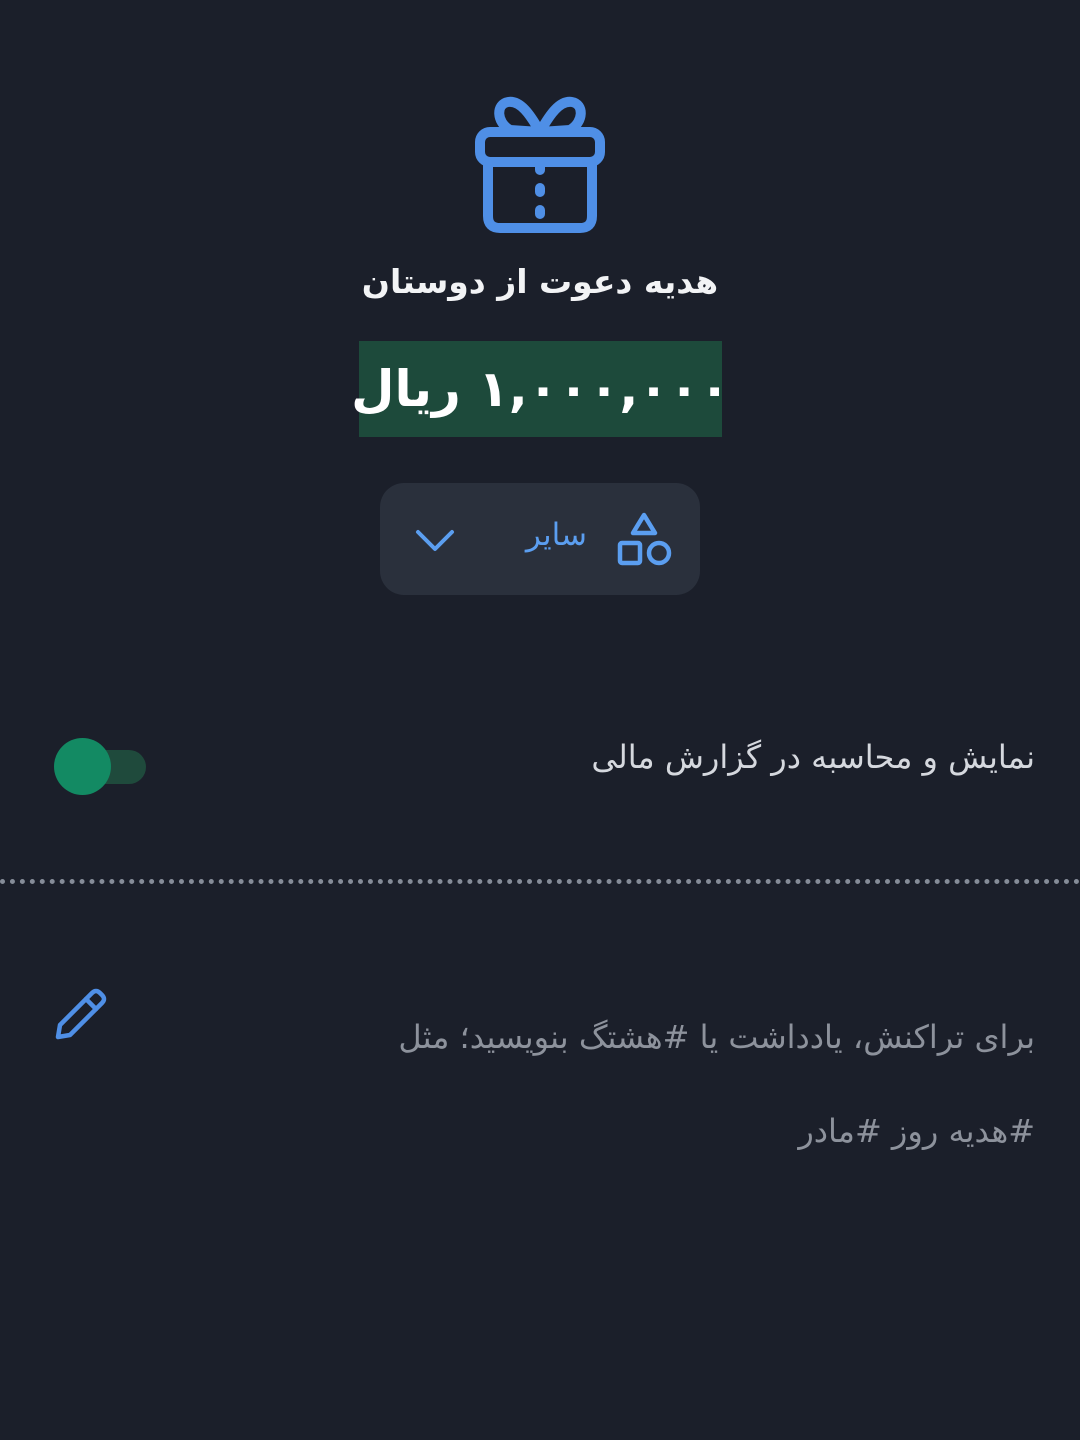  Describe the element at coordinates (540, 164) in the screenshot. I see `gift-icon` at that location.